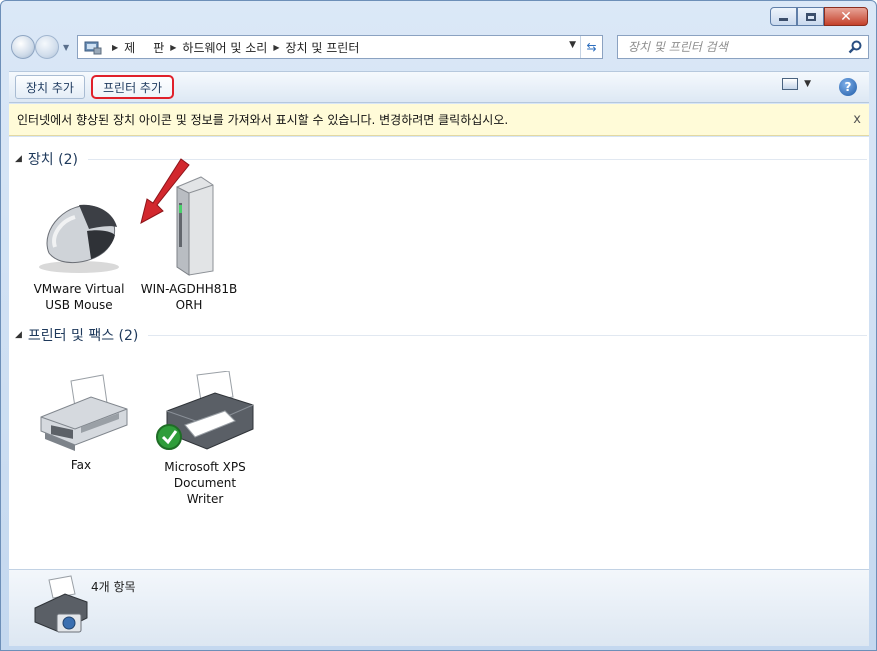  I want to click on fax-icon, so click(84, 412).